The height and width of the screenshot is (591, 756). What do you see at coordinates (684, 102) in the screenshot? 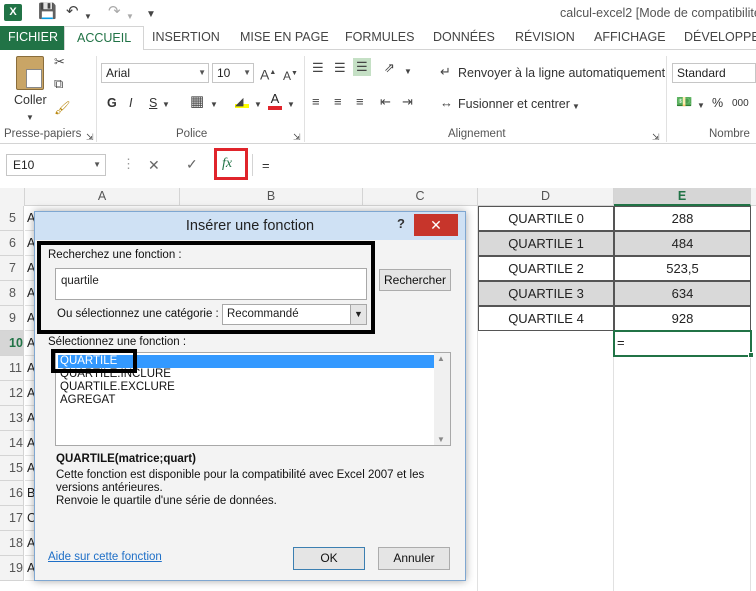
I see `accounting-format-icon: 💵` at bounding box center [684, 102].